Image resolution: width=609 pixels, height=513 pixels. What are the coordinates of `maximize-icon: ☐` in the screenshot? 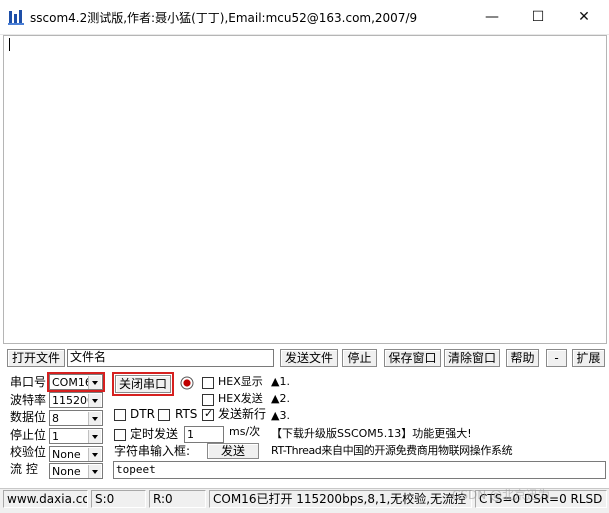 It's located at (538, 17).